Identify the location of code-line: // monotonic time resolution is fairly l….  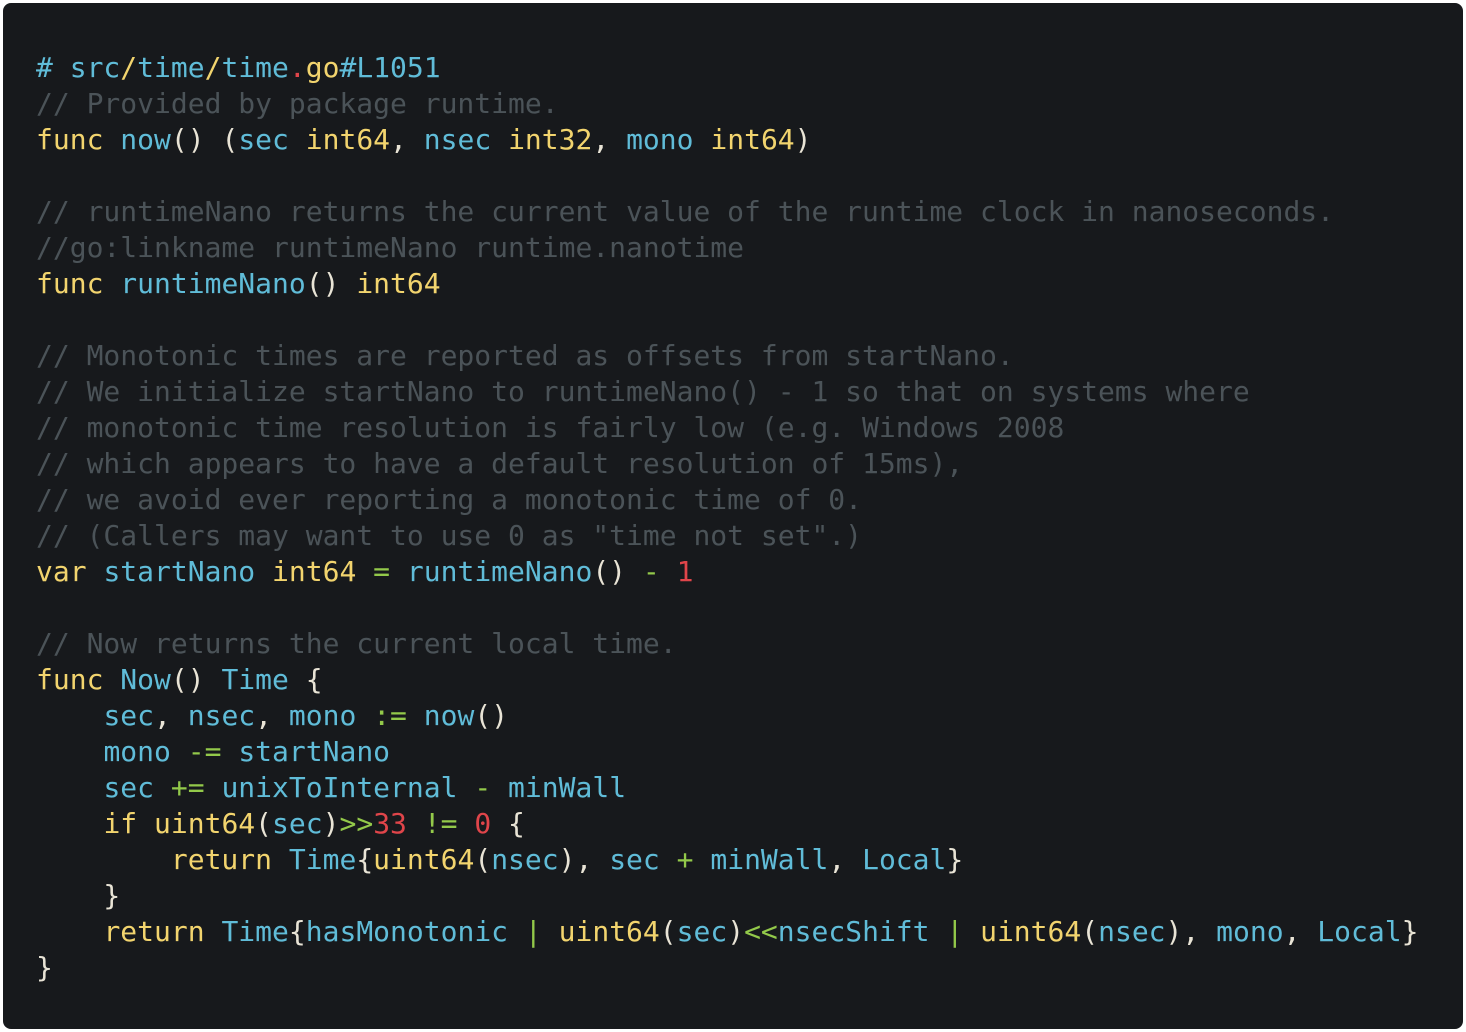
(727, 428).